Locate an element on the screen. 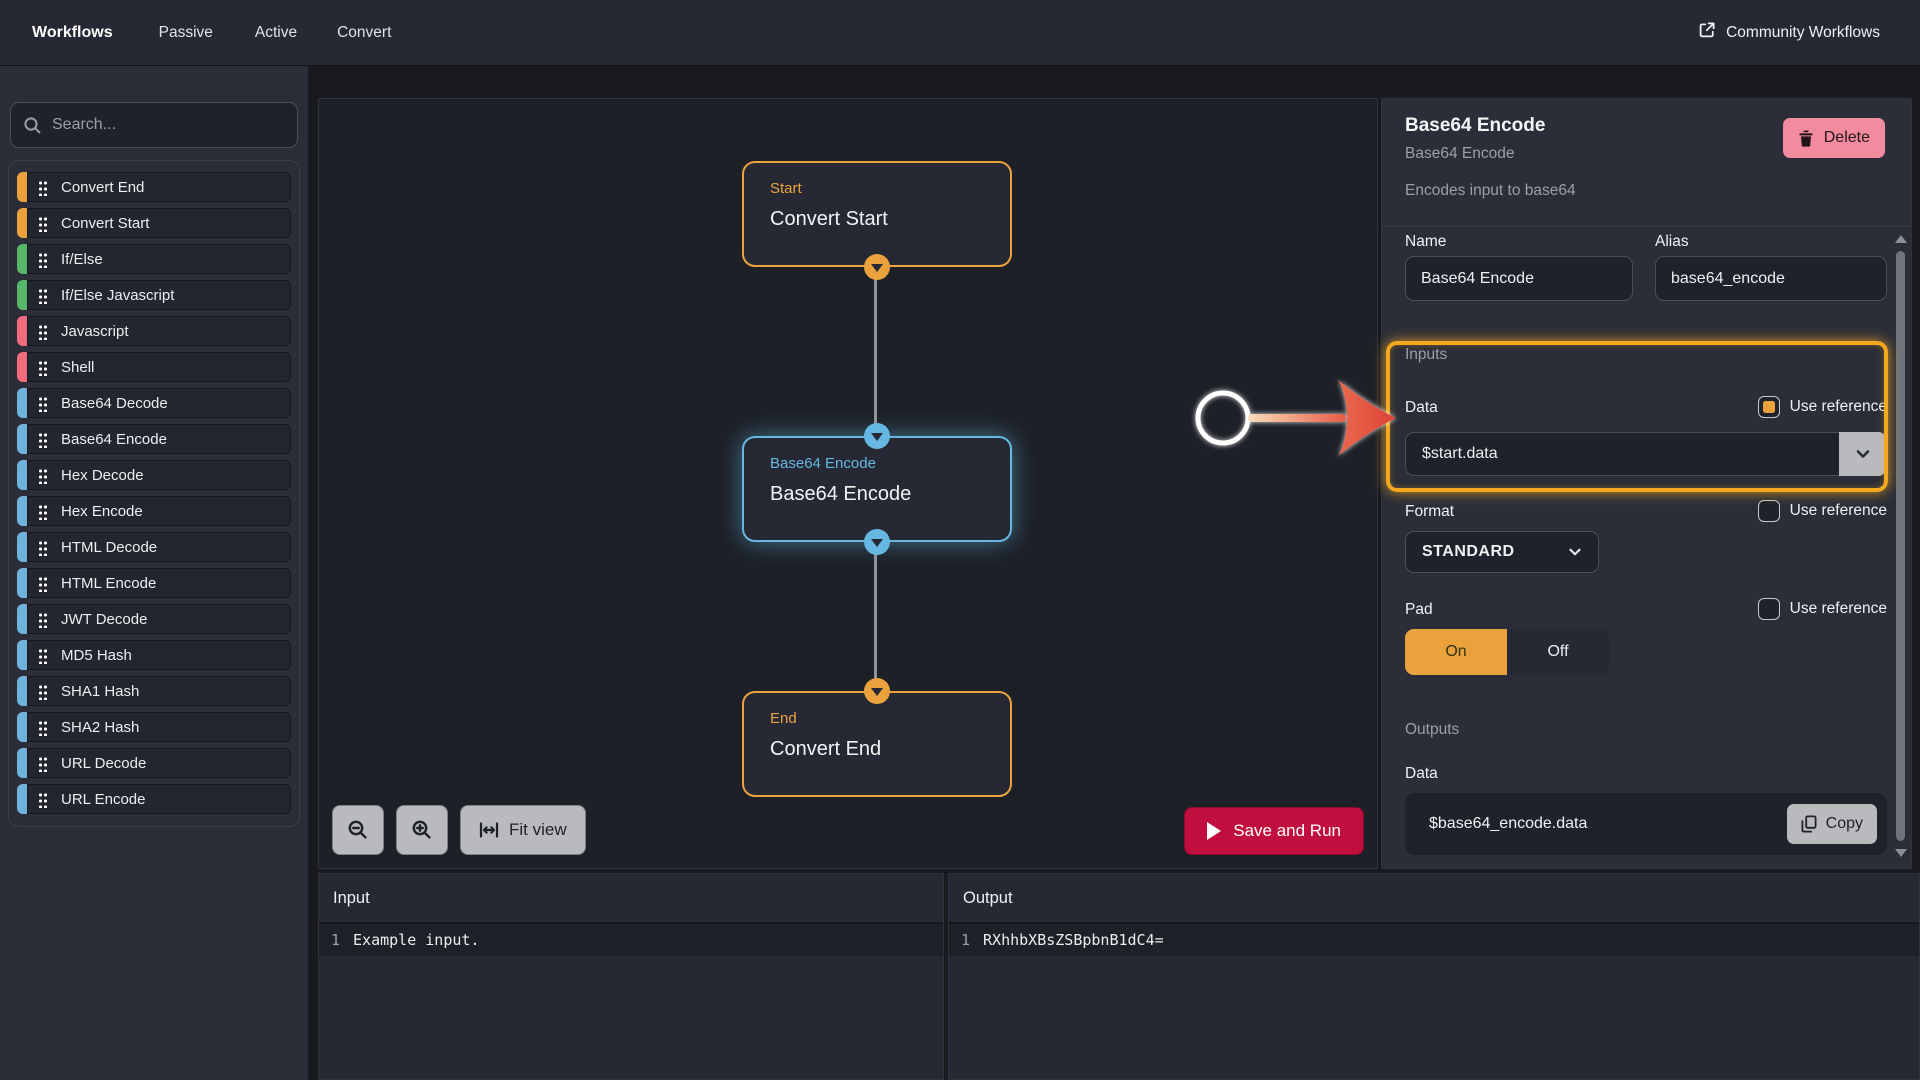 The image size is (1920, 1080). palette-item: Javascript is located at coordinates (154, 331).